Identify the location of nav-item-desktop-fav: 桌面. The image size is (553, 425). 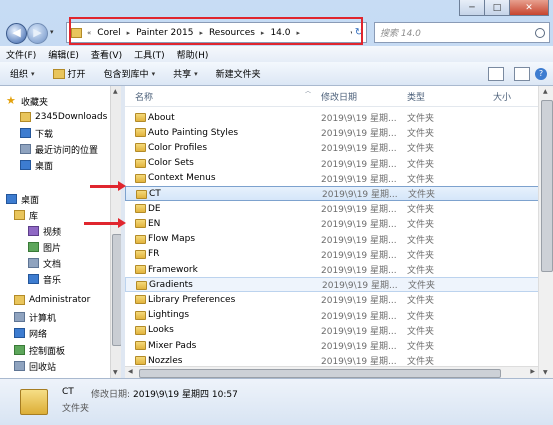
(36, 165).